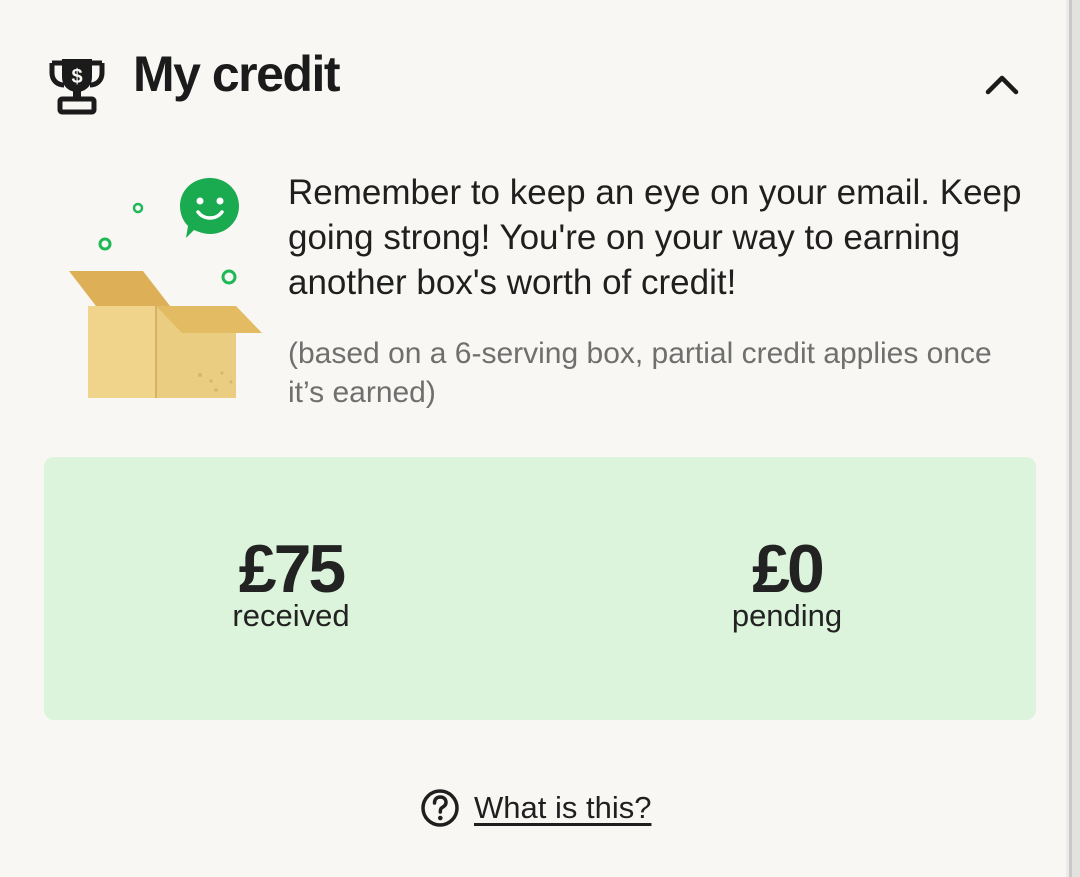  What do you see at coordinates (1002, 85) in the screenshot?
I see `chevron-up-icon` at bounding box center [1002, 85].